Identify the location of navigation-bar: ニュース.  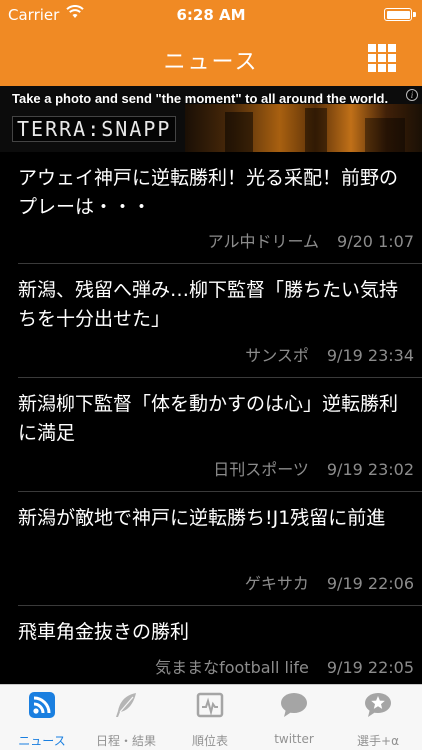
(211, 58).